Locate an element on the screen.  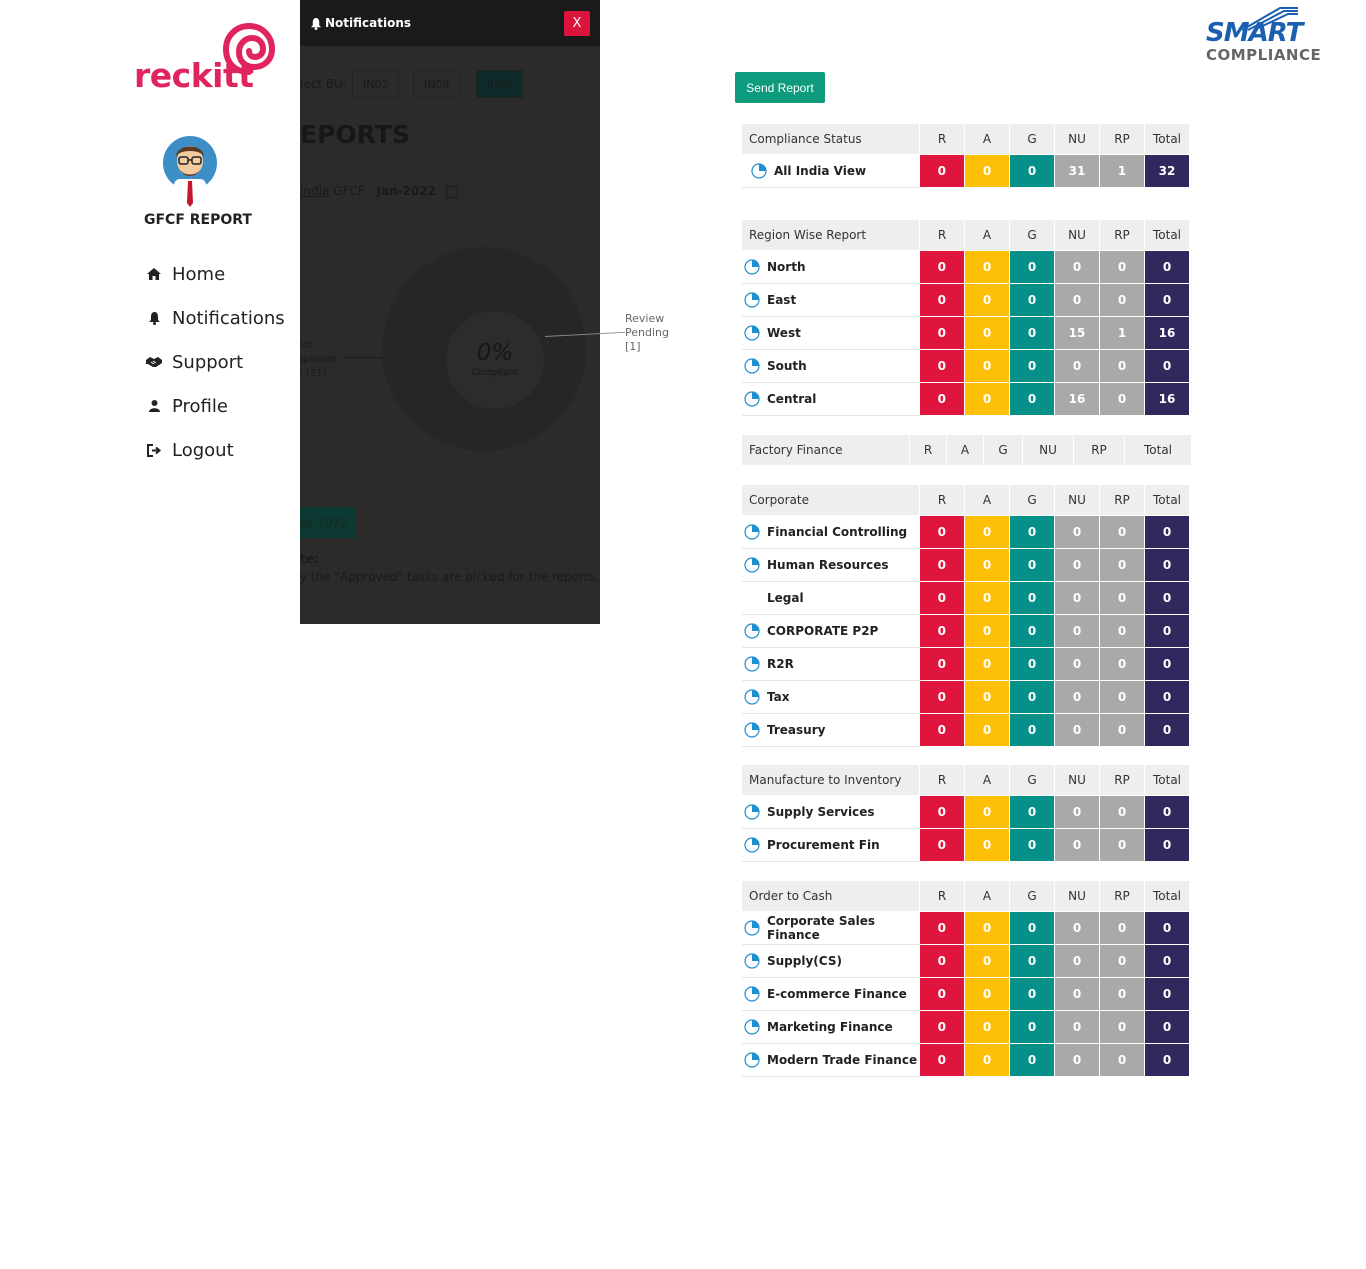
table-row: Treasury 0 0 0 0 0 0 is located at coordinates (966, 730).